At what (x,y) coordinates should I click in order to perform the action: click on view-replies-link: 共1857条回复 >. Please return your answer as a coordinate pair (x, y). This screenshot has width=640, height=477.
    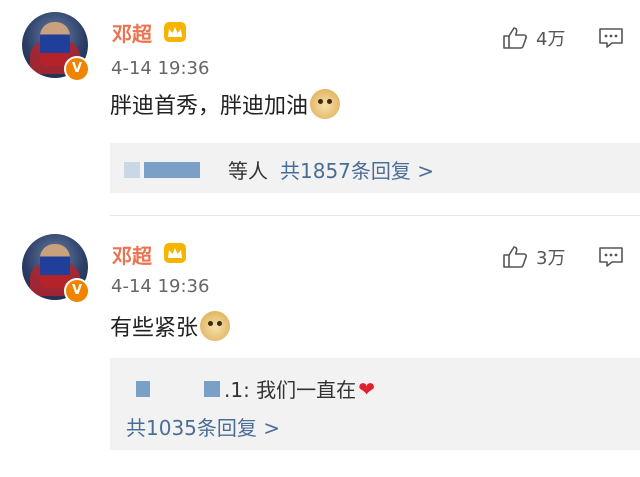
    Looking at the image, I should click on (357, 169).